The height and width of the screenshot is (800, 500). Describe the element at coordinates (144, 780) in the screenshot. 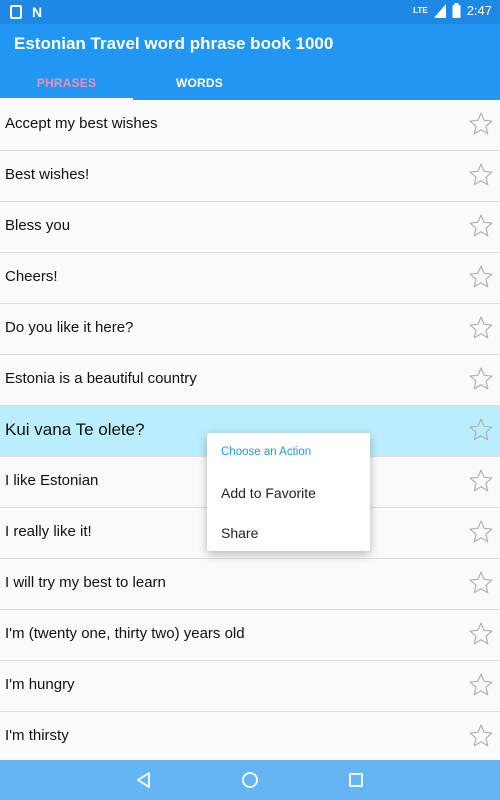

I see `back-icon` at that location.